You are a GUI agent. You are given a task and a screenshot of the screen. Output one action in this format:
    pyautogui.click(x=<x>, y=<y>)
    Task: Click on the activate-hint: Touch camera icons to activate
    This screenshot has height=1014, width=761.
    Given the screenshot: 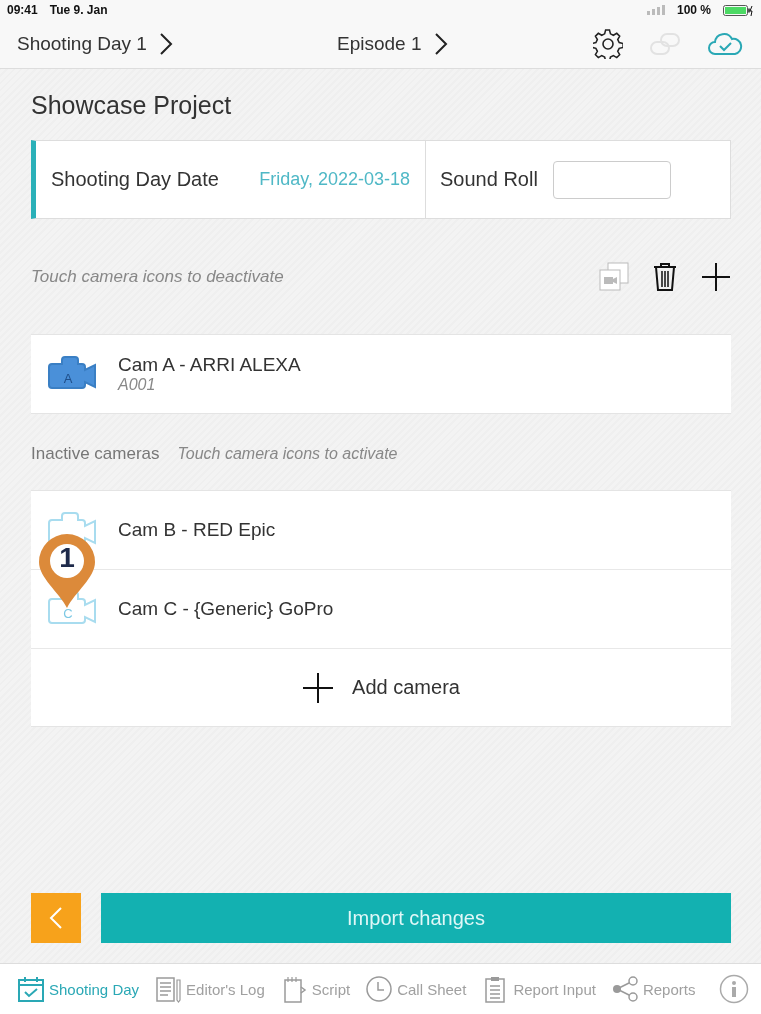 What is the action you would take?
    pyautogui.click(x=287, y=454)
    